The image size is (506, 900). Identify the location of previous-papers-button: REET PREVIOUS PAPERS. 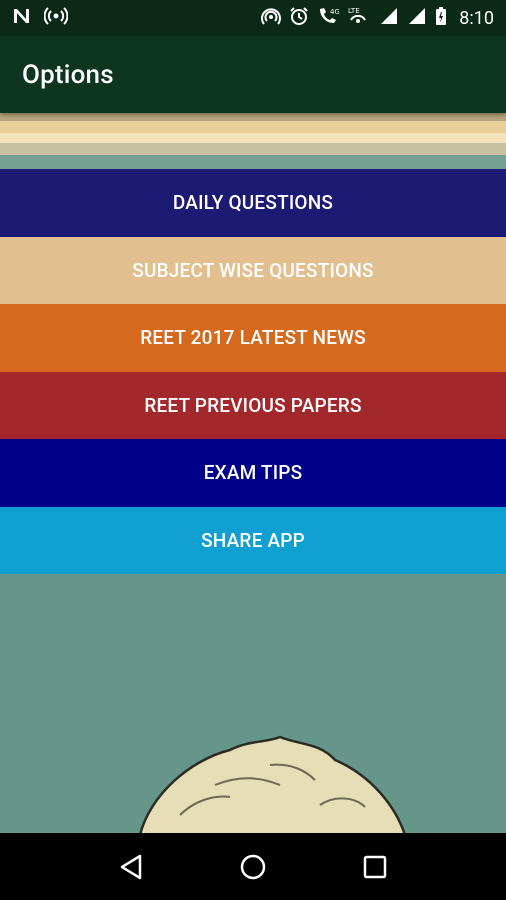
(253, 405).